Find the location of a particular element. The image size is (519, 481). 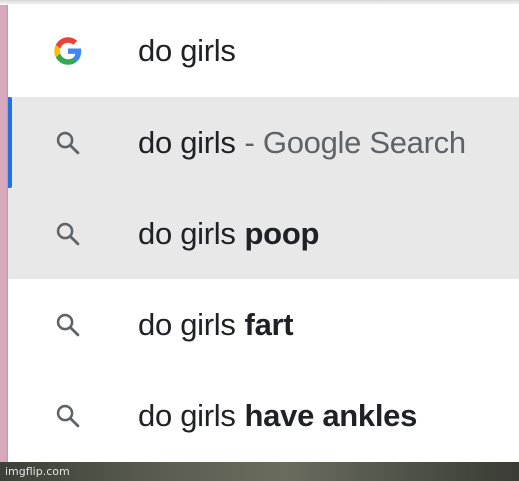

omnibox-query-text: do girls is located at coordinates (187, 50).